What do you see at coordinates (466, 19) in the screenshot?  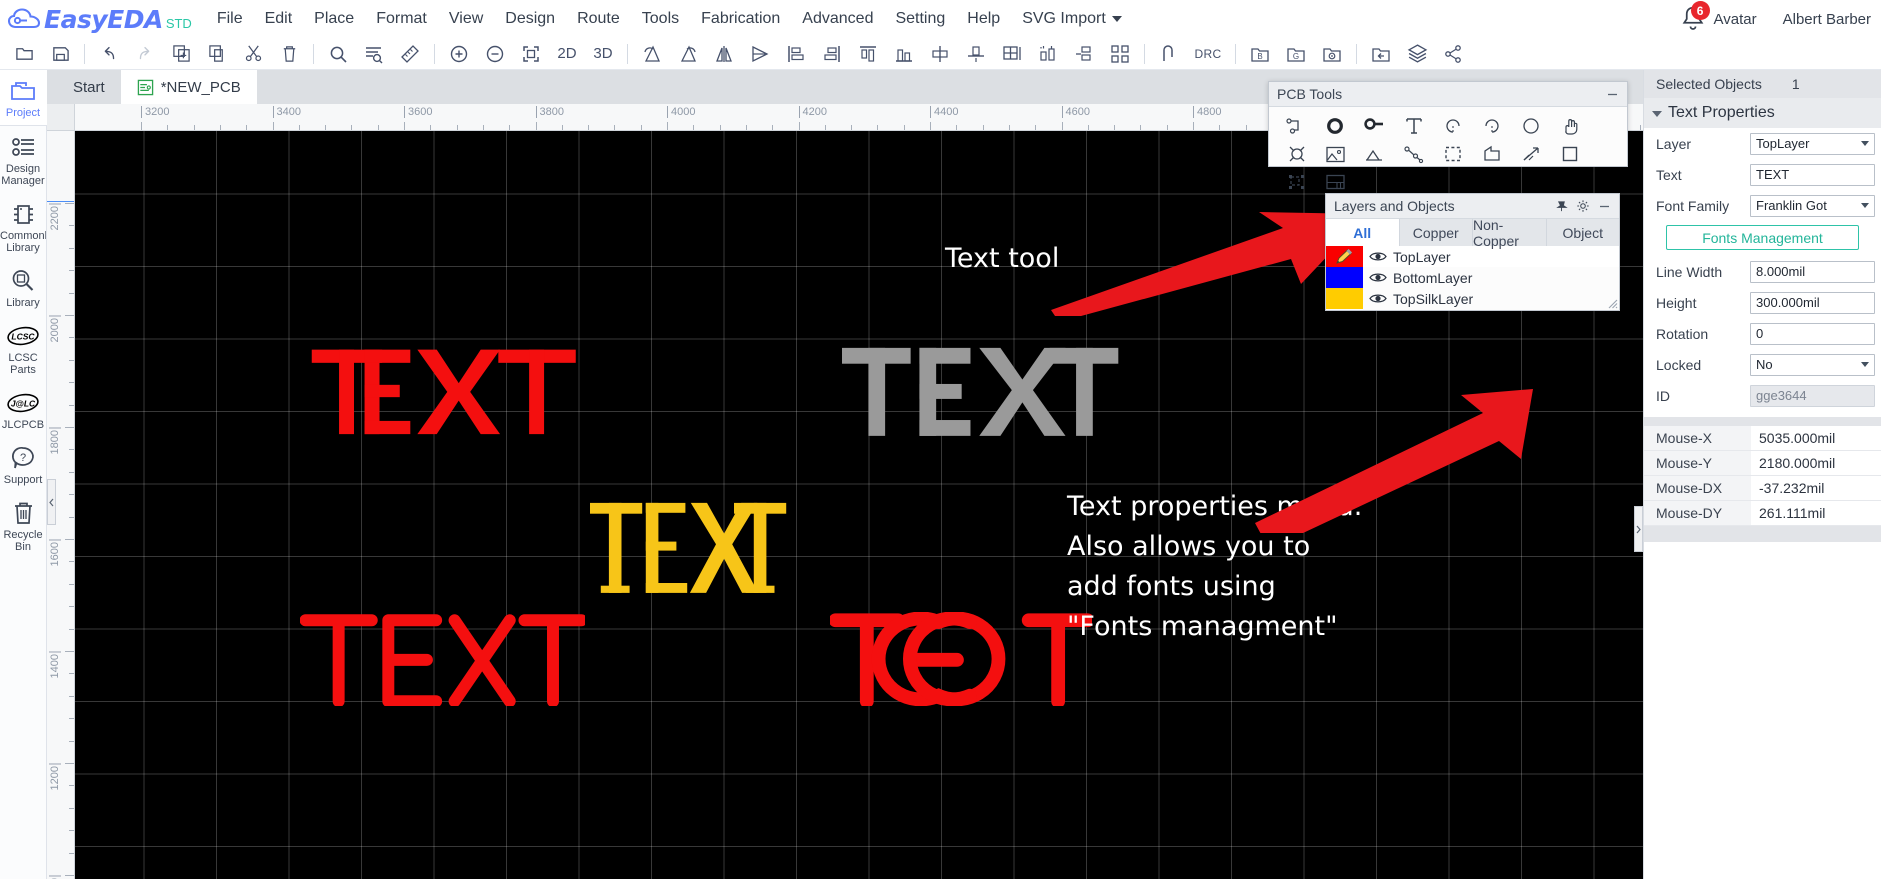 I see `menu-view: View` at bounding box center [466, 19].